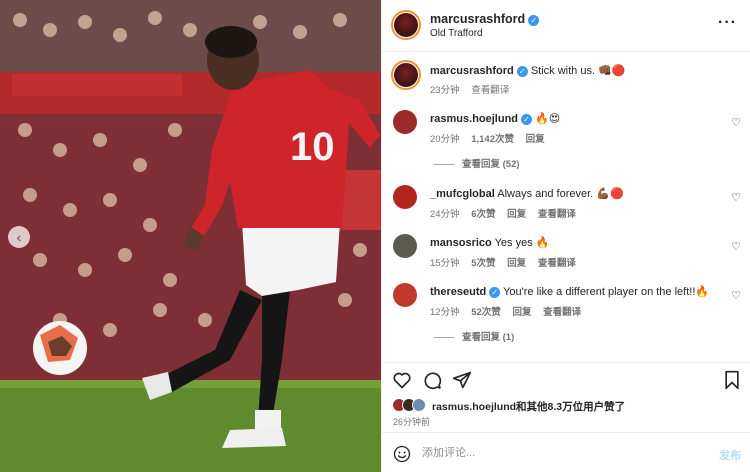  Describe the element at coordinates (528, 406) in the screenshot. I see `likes-count: rasmus.hoejlund和其他8.3万位用户赞了` at that location.